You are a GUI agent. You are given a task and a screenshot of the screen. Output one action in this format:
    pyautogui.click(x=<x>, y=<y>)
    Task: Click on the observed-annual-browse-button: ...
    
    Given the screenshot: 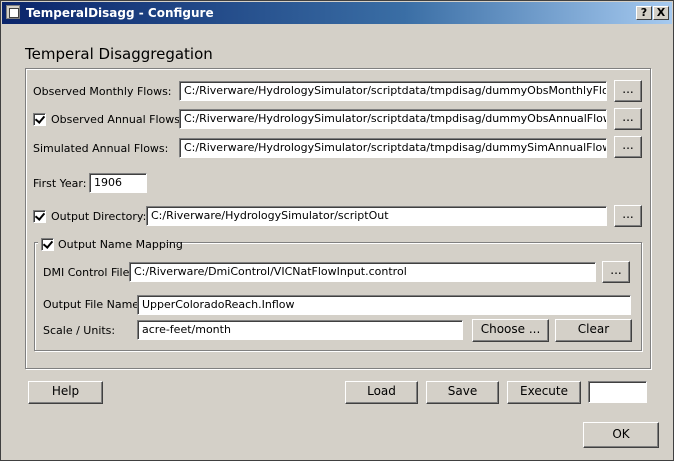 What is the action you would take?
    pyautogui.click(x=628, y=119)
    